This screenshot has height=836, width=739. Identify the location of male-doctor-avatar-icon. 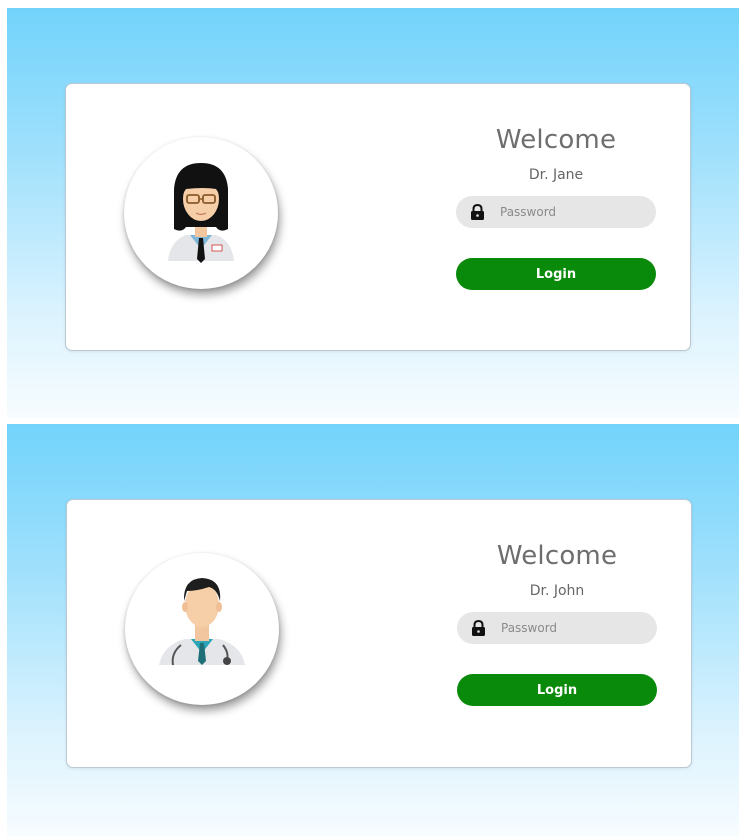
(202, 622).